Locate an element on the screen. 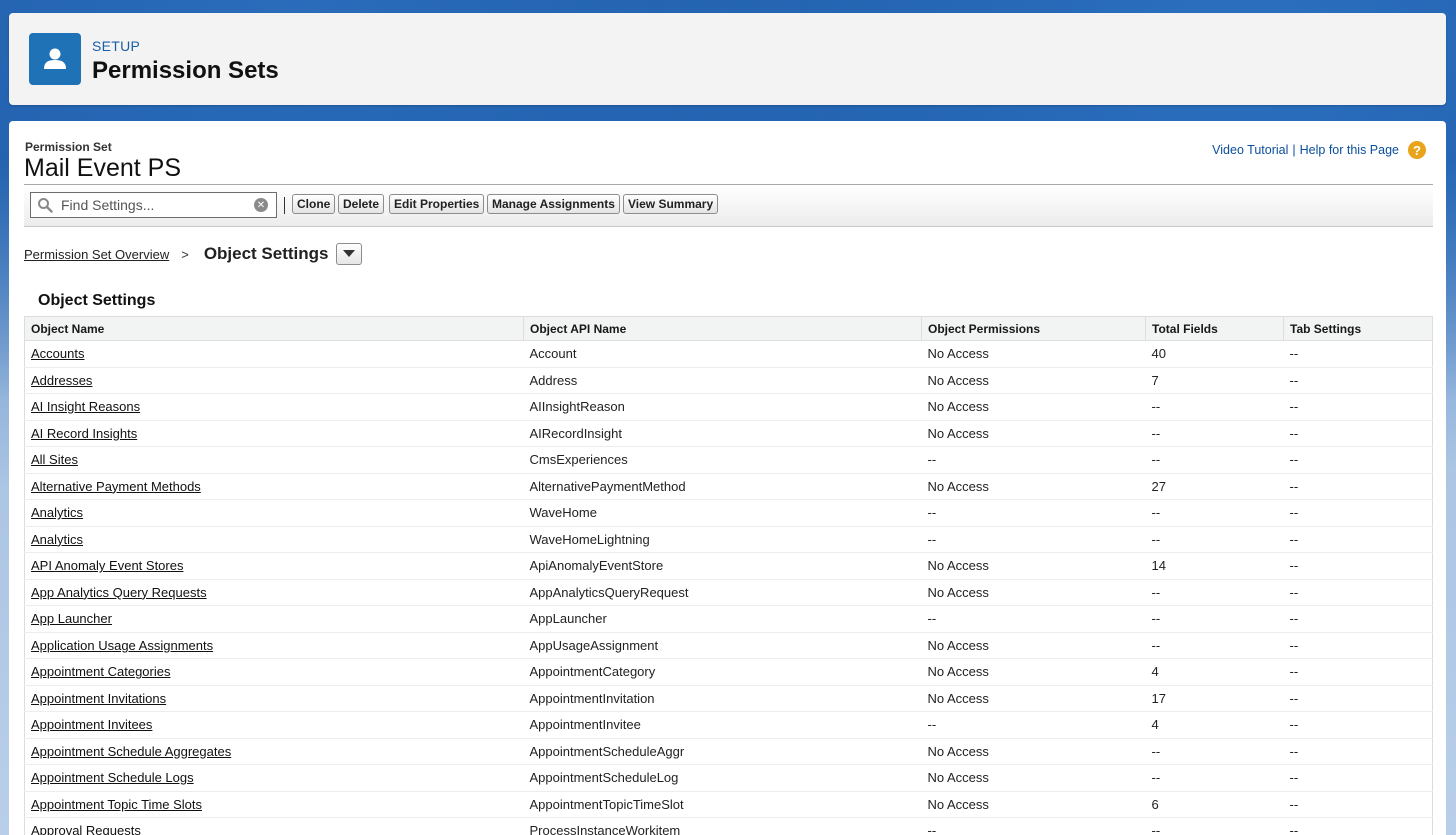 Image resolution: width=1456 pixels, height=835 pixels. object-name-link: Approval Requests is located at coordinates (86, 829).